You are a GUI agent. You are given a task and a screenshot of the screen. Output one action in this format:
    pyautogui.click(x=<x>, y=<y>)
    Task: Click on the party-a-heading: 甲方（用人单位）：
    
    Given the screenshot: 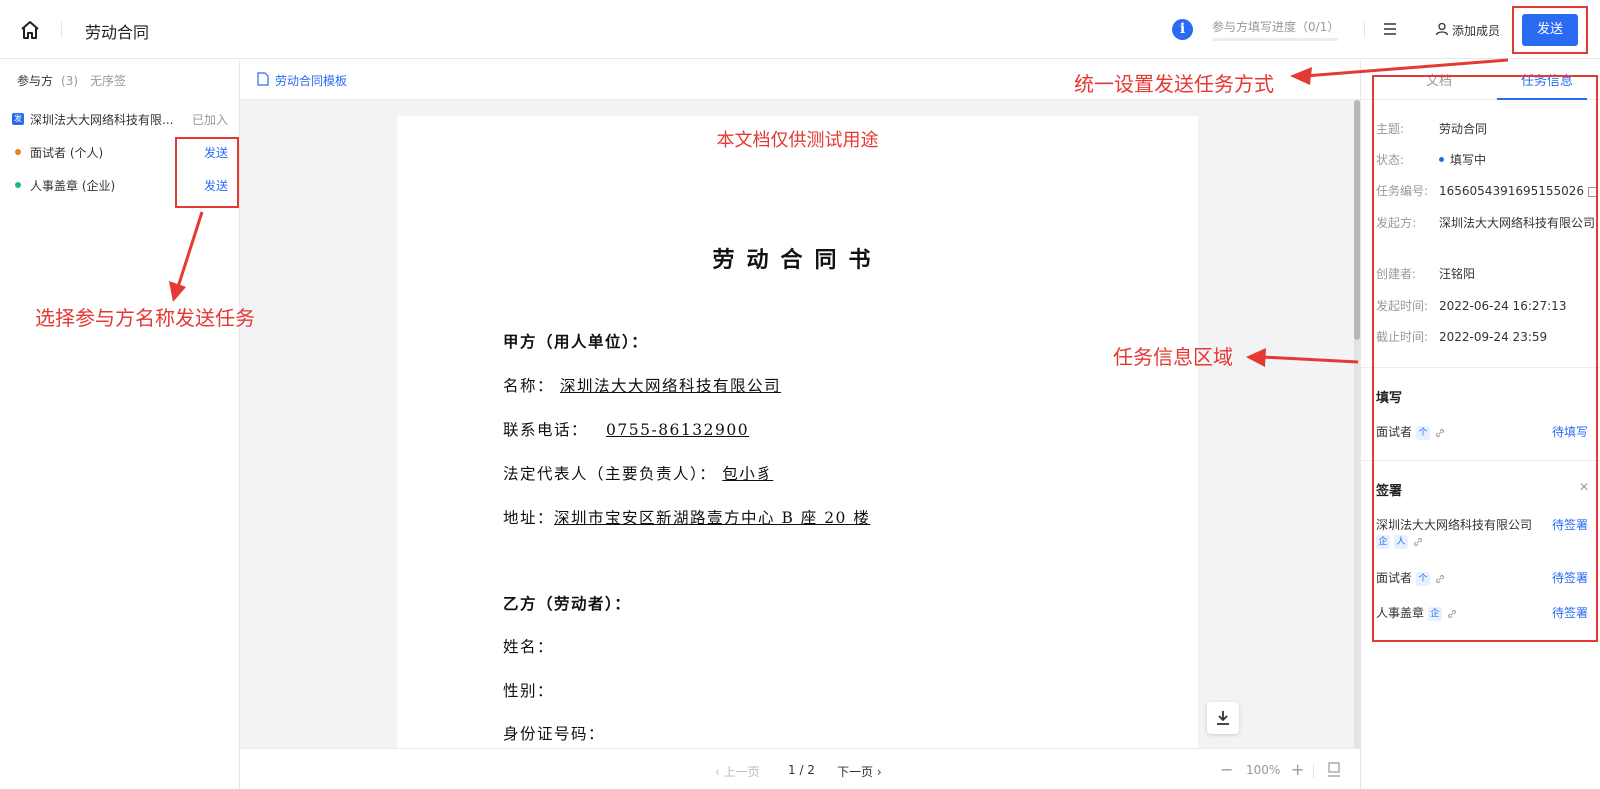 What is the action you would take?
    pyautogui.click(x=576, y=341)
    